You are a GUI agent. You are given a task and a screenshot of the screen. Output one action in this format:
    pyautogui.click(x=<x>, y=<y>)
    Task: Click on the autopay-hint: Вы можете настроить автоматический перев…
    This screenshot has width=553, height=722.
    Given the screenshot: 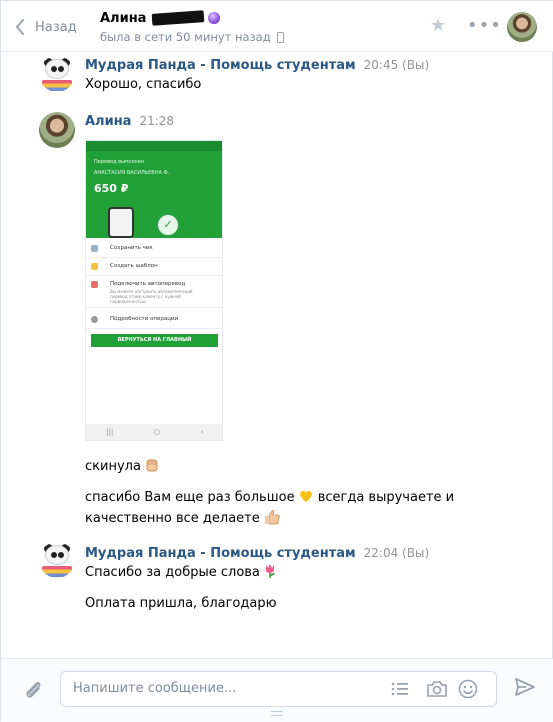 What is the action you would take?
    pyautogui.click(x=151, y=296)
    